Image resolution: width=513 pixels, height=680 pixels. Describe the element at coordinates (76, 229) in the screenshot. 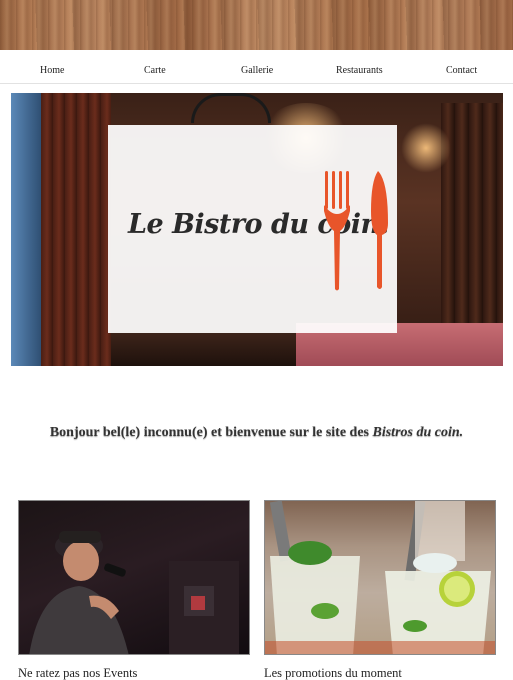

I see `hero-wood-column-left` at that location.